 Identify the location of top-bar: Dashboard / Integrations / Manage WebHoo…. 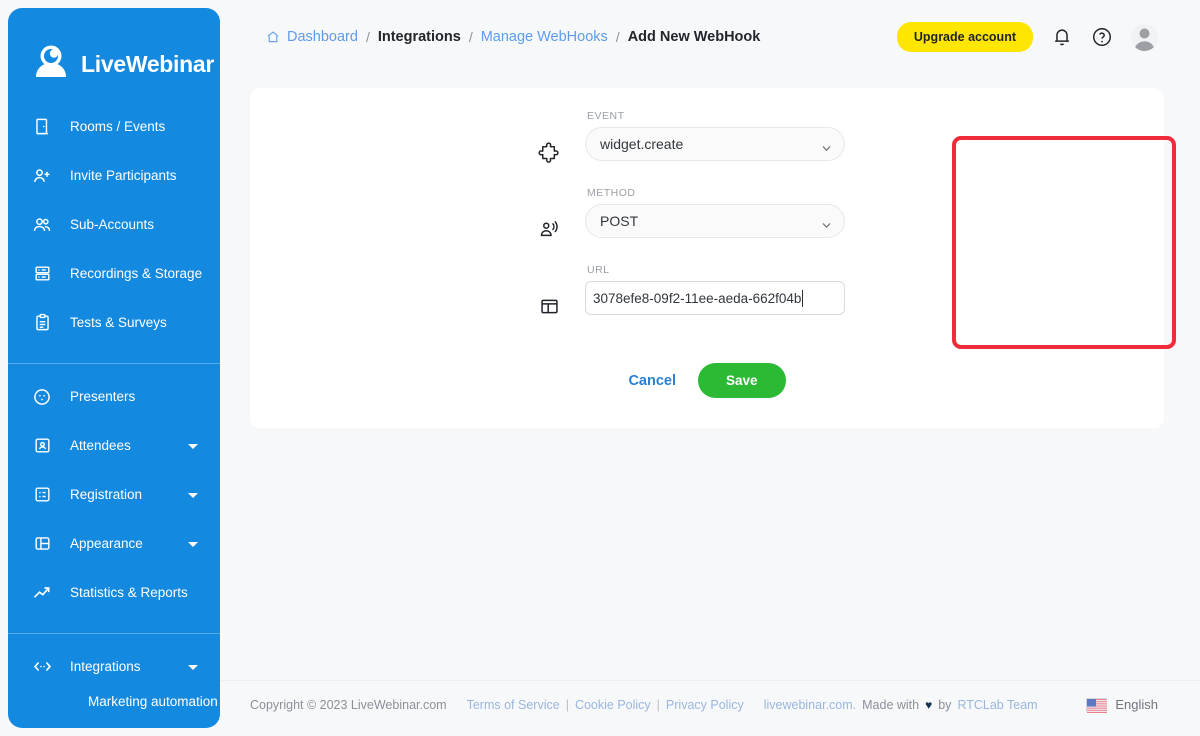
(710, 37).